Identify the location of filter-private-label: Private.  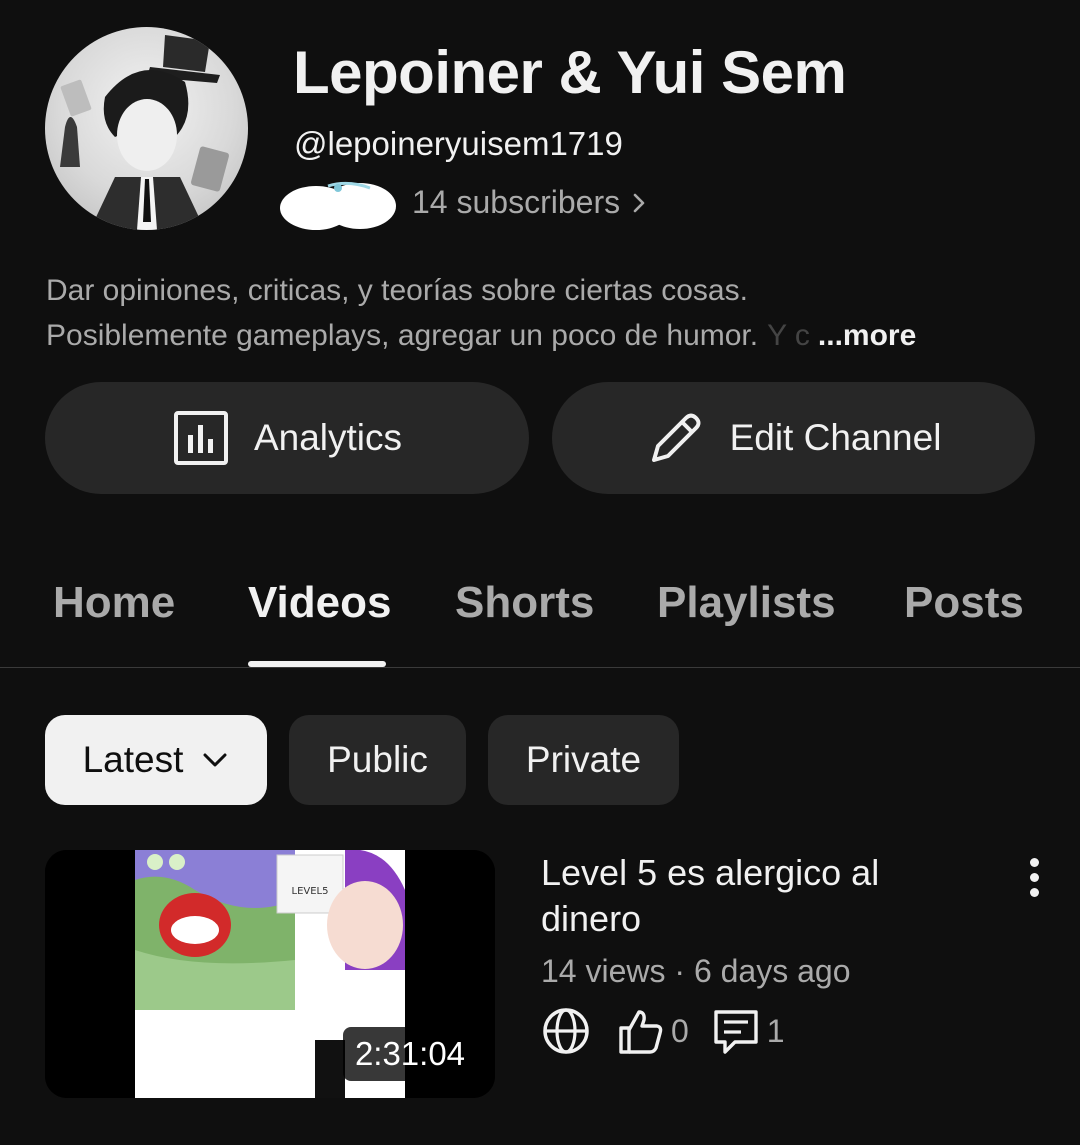
(583, 759).